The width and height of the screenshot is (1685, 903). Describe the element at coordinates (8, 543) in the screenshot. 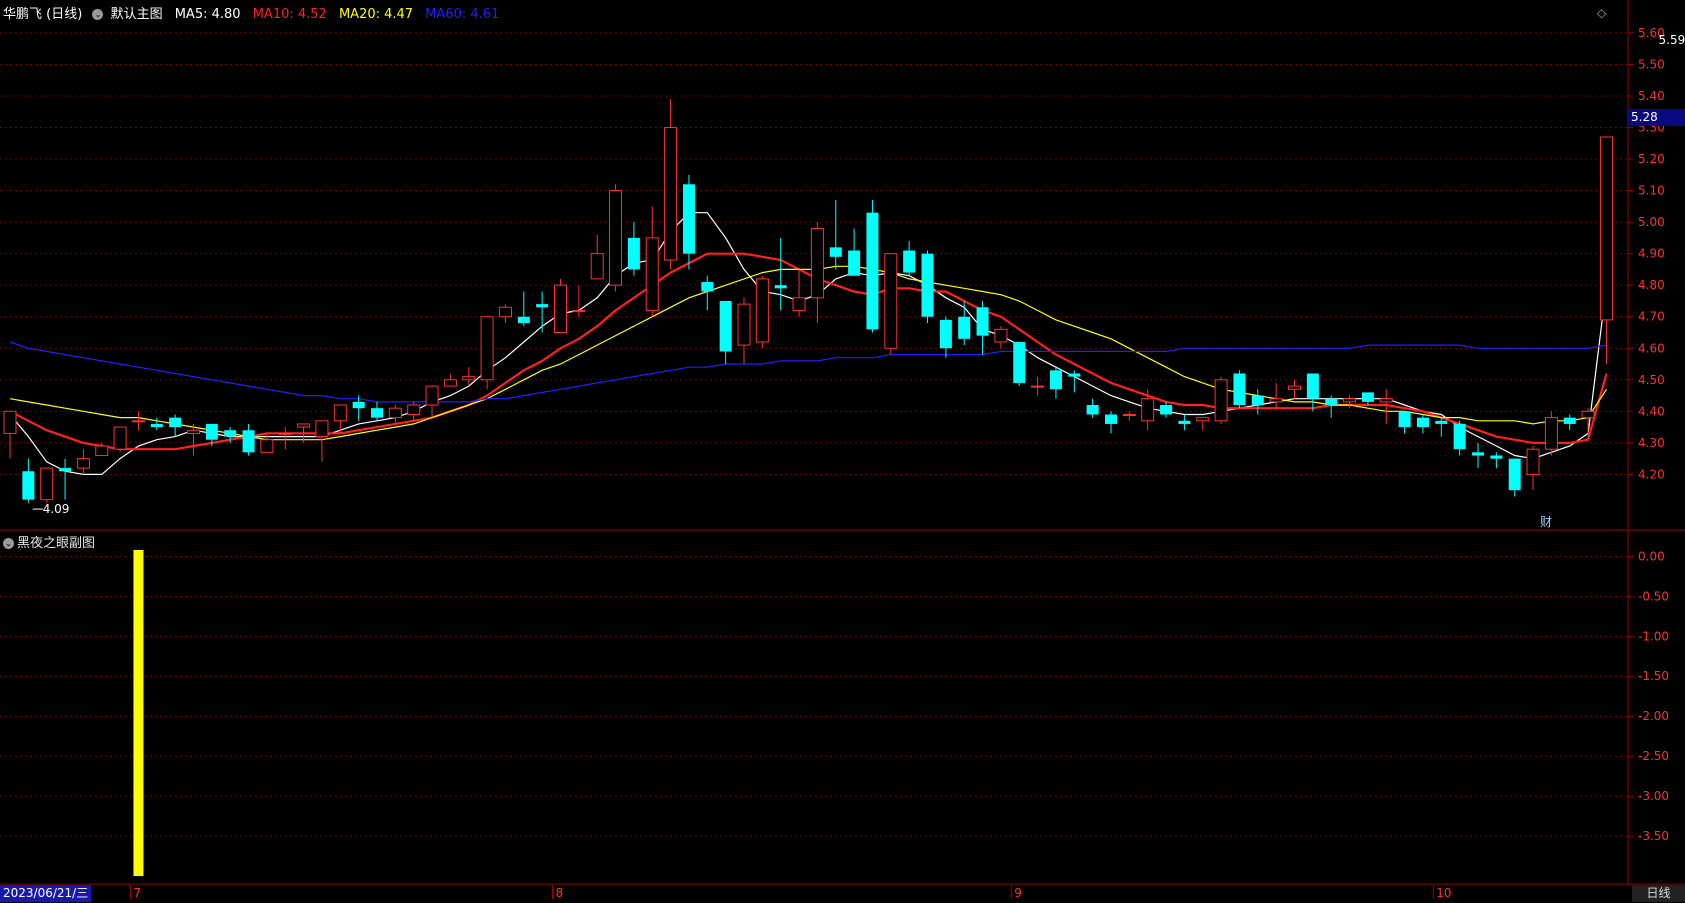

I see `sub-settings-circle-icon: ⌄` at that location.